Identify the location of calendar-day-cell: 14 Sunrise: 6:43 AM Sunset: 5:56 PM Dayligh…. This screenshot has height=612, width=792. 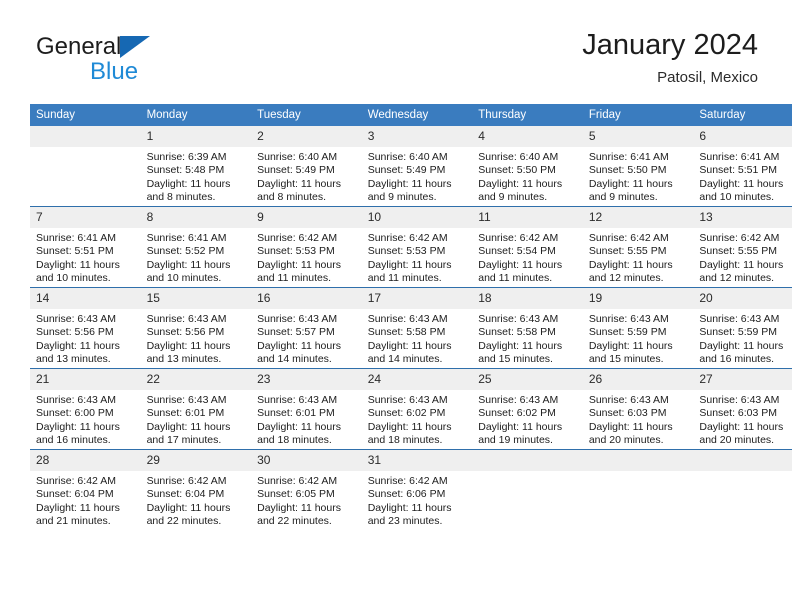
(85, 328).